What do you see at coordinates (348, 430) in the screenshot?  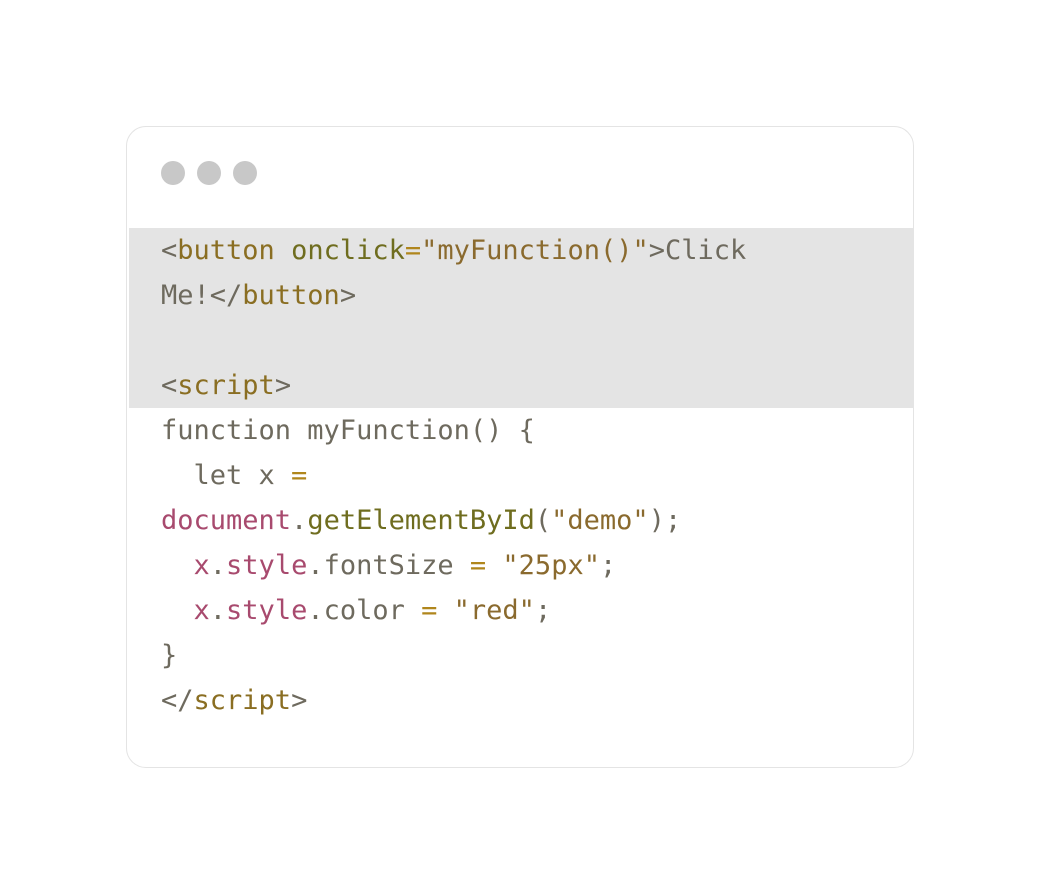 I see `code-token: function myFunction() {` at bounding box center [348, 430].